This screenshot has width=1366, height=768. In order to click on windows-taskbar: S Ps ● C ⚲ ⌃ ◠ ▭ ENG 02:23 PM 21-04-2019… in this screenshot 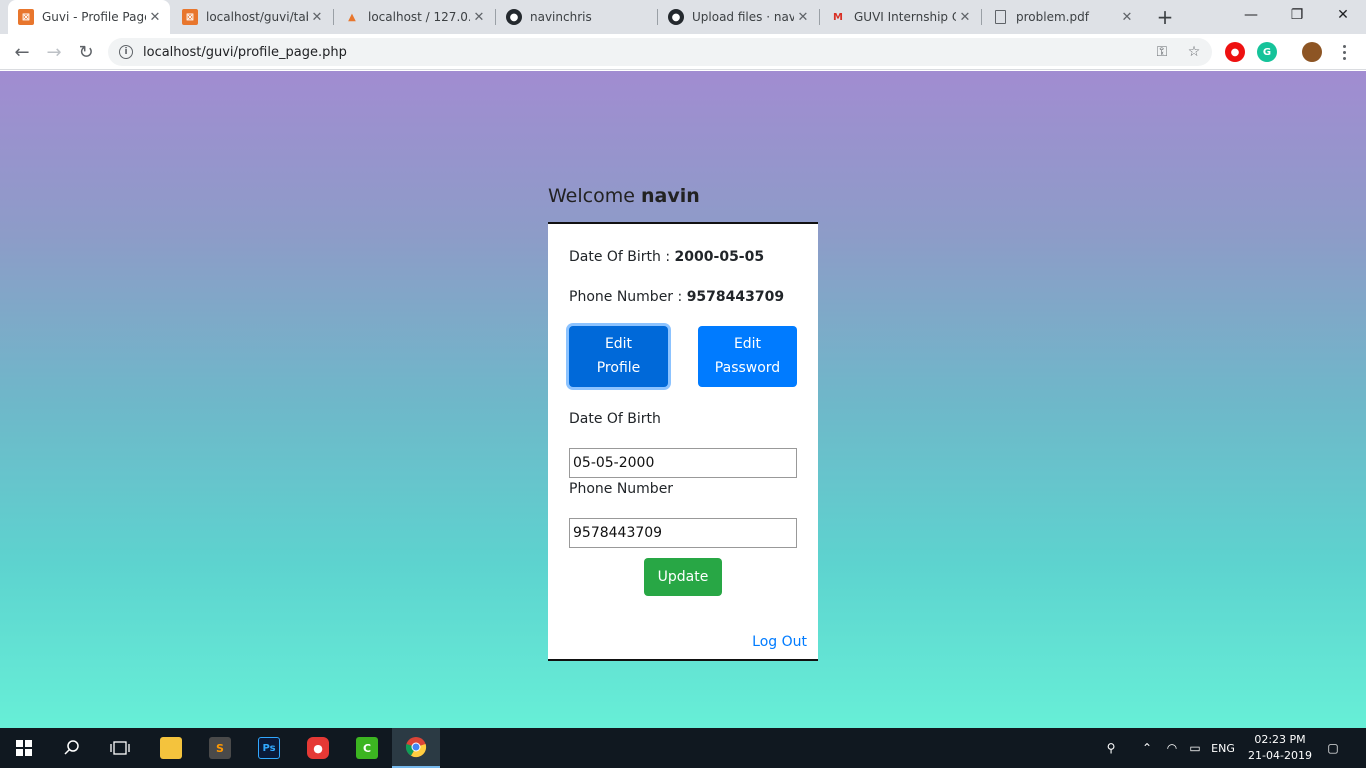, I will do `click(683, 748)`.